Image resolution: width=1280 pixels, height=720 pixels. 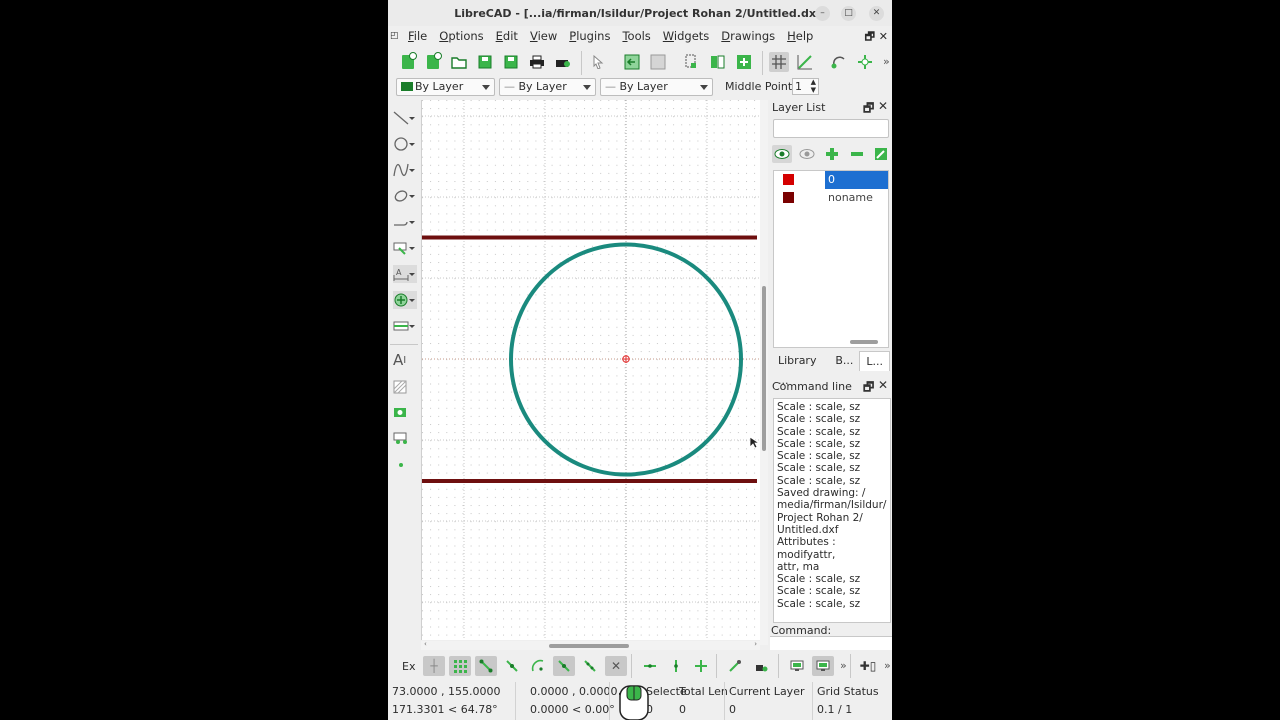 I want to click on display-icon, so click(x=797, y=666).